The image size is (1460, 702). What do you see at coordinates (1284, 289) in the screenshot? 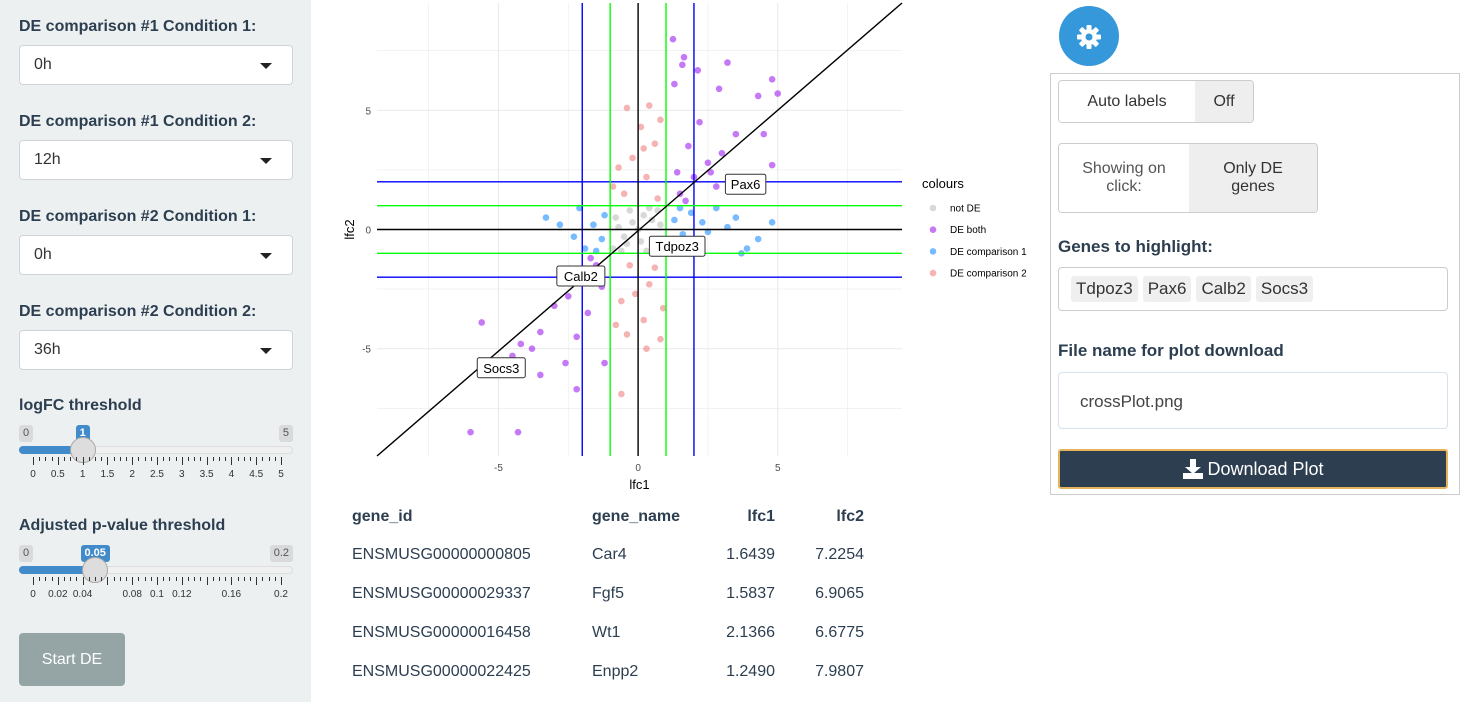
I see `gene-chip: Socs3` at bounding box center [1284, 289].